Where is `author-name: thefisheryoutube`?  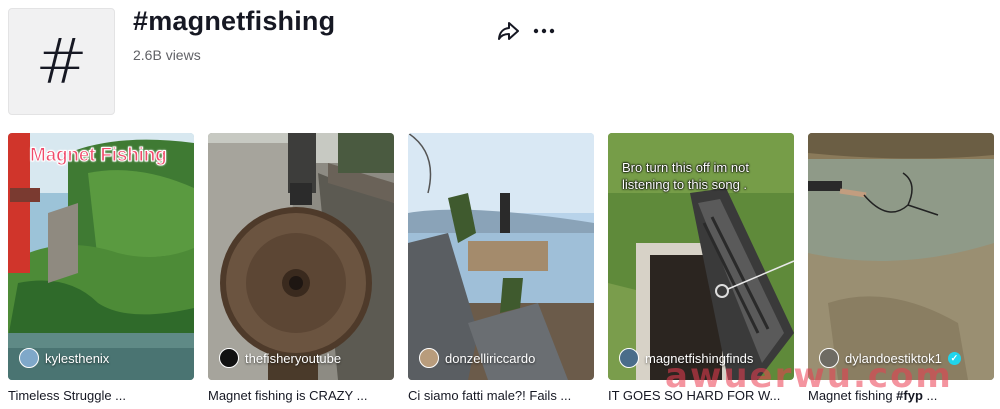 author-name: thefisheryoutube is located at coordinates (293, 358).